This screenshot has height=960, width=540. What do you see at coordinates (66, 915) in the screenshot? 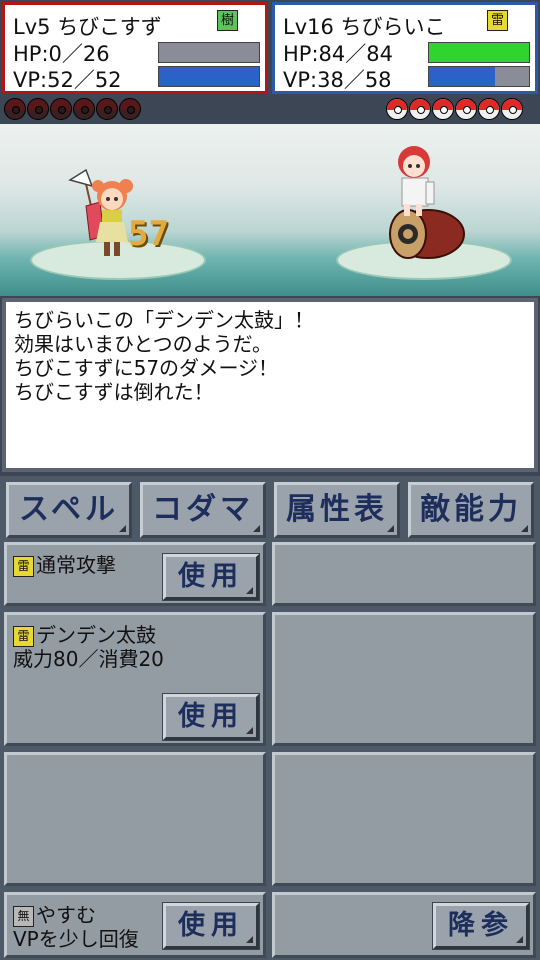
I see `rest-name: やすむ` at bounding box center [66, 915].